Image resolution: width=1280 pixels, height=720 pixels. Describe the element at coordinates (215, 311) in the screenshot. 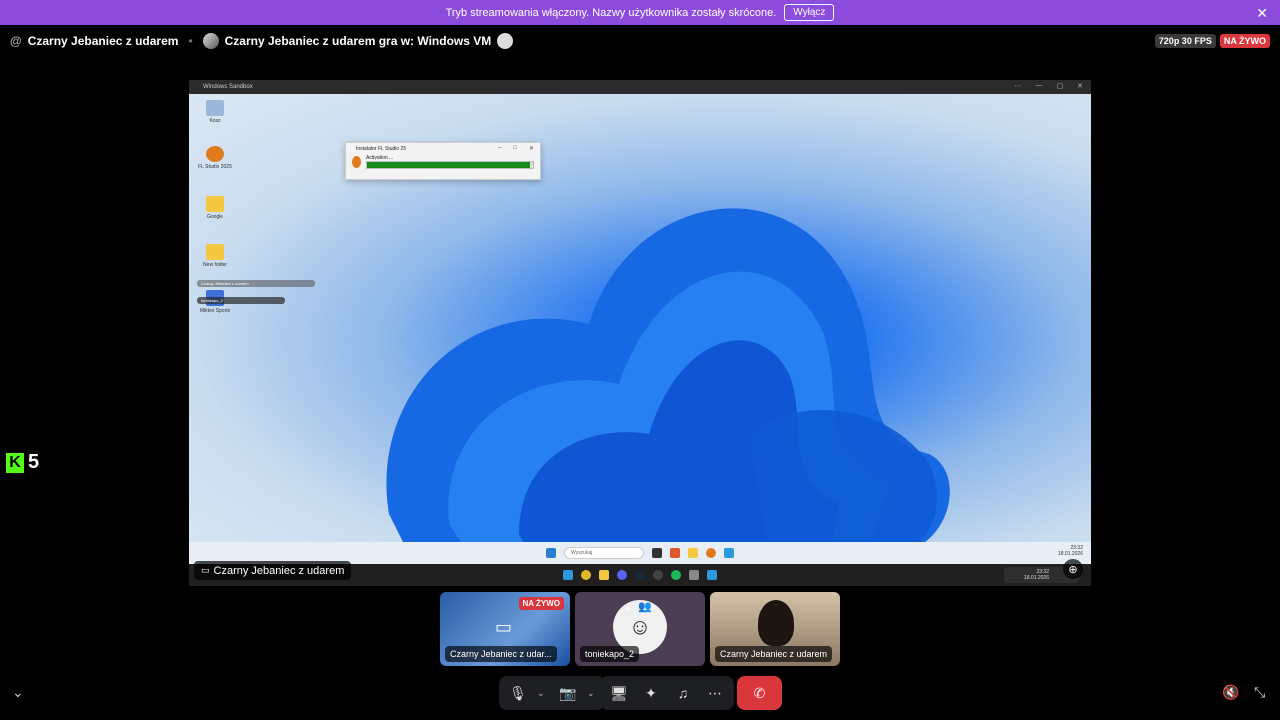

I see `desktop-icon-label: Miktex Sports` at that location.